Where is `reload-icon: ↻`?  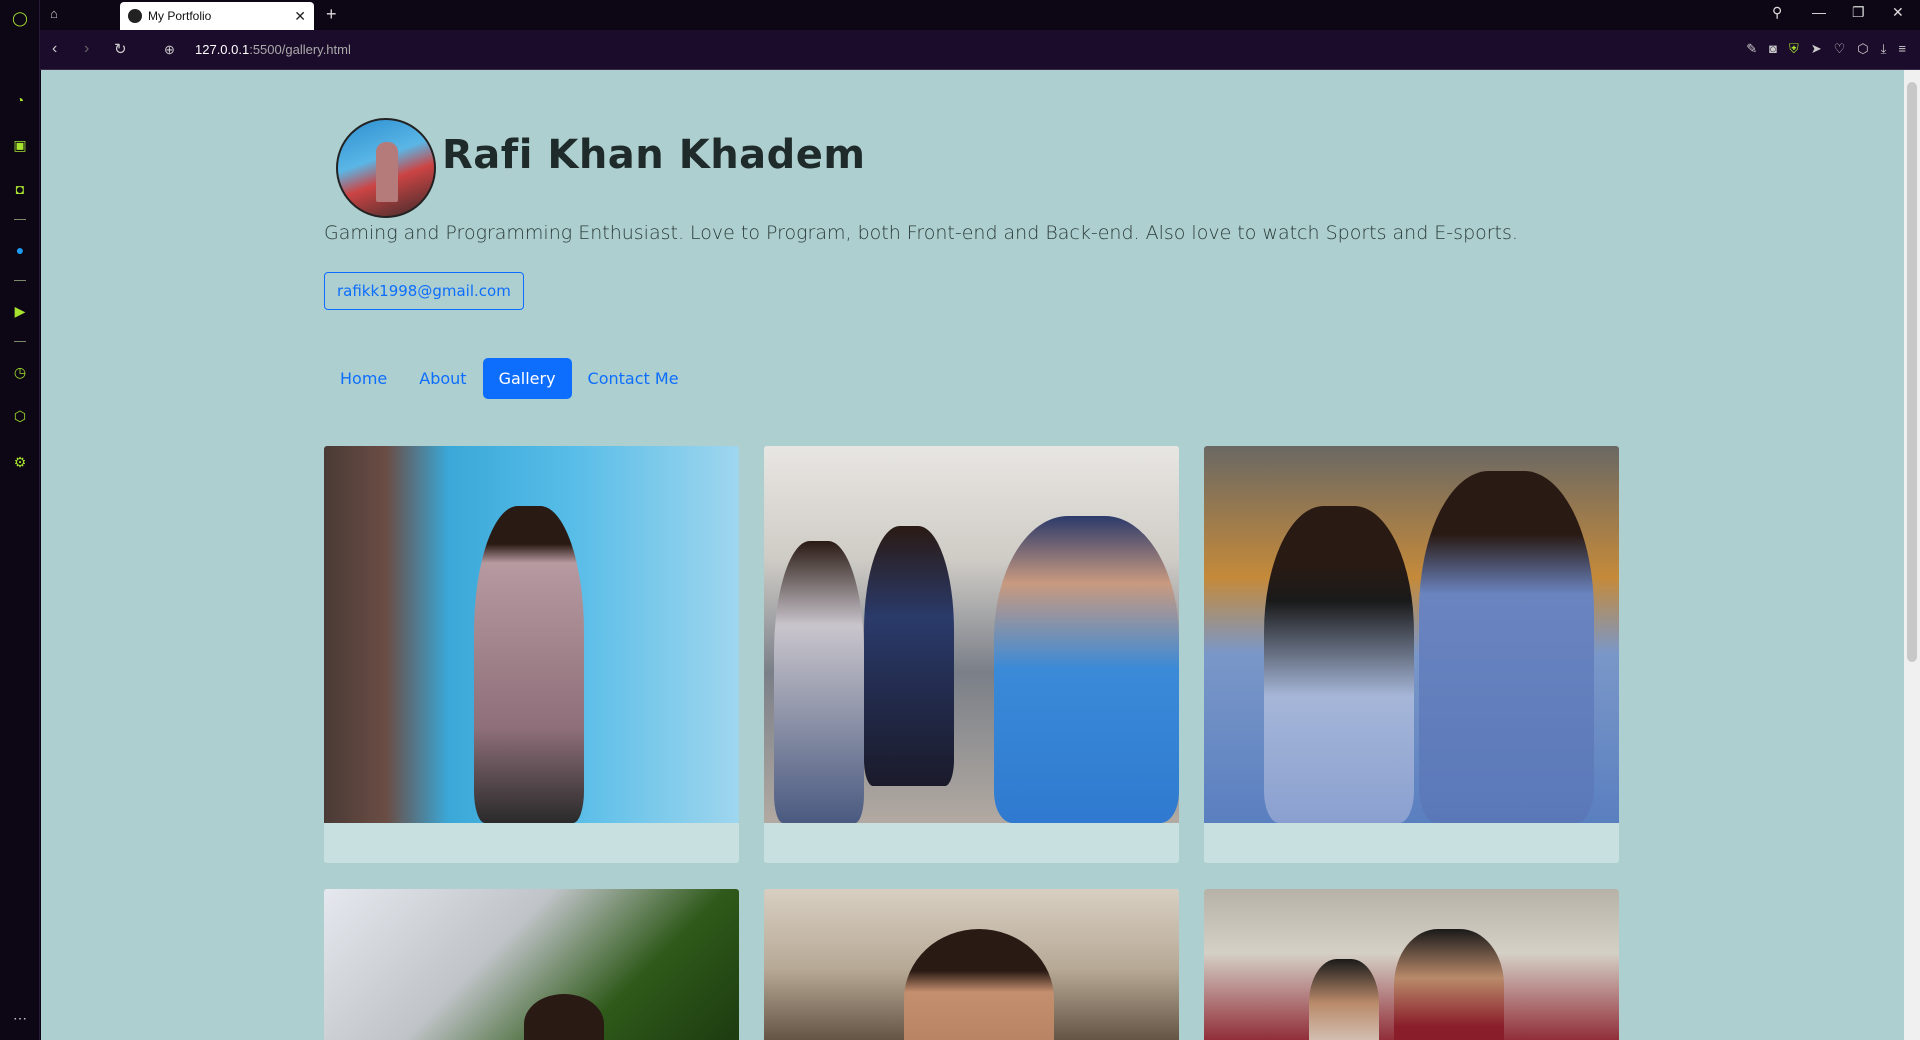 reload-icon: ↻ is located at coordinates (120, 49).